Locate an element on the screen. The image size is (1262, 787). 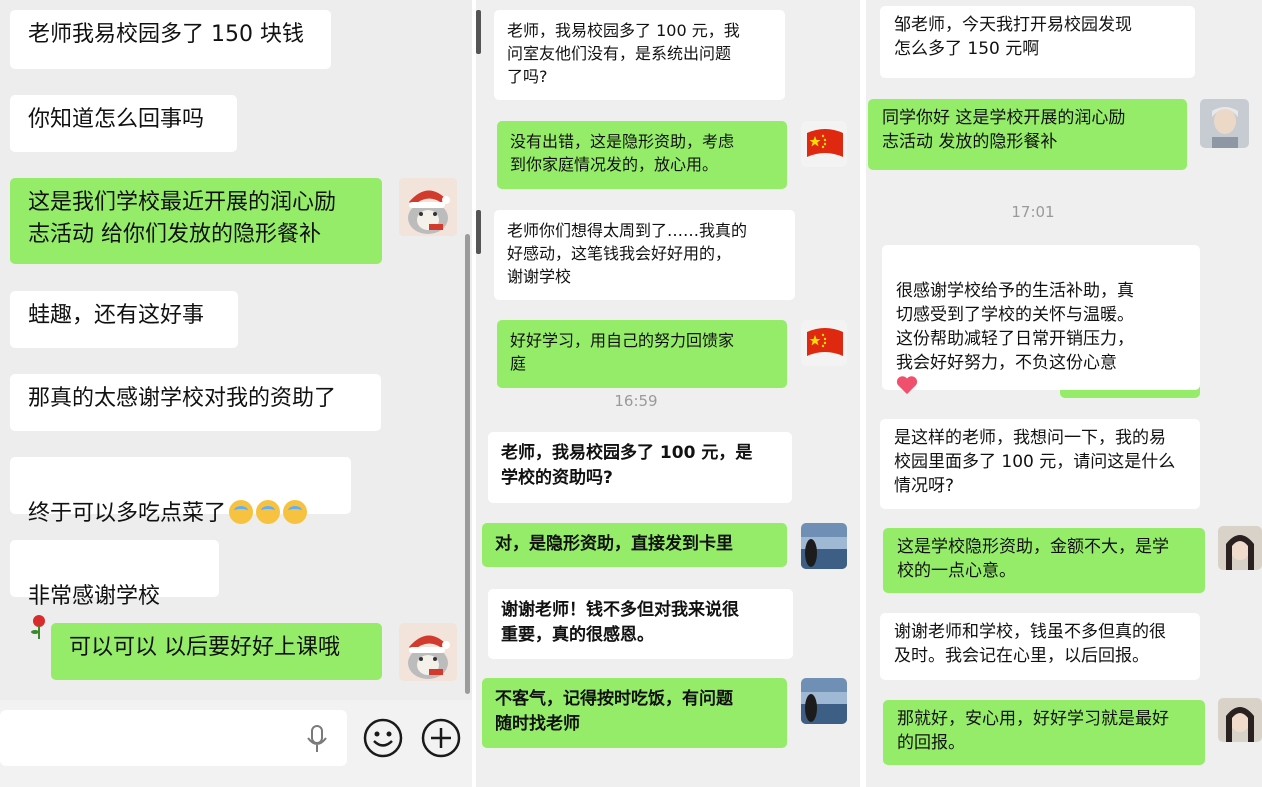
input-bar is located at coordinates (236, 743).